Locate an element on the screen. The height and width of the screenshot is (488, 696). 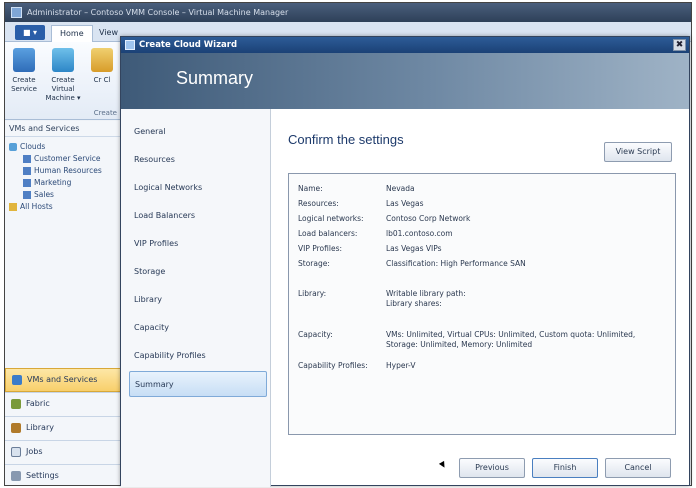
wizard-title: Create Cloud Wizard is located at coordinates (188, 45).